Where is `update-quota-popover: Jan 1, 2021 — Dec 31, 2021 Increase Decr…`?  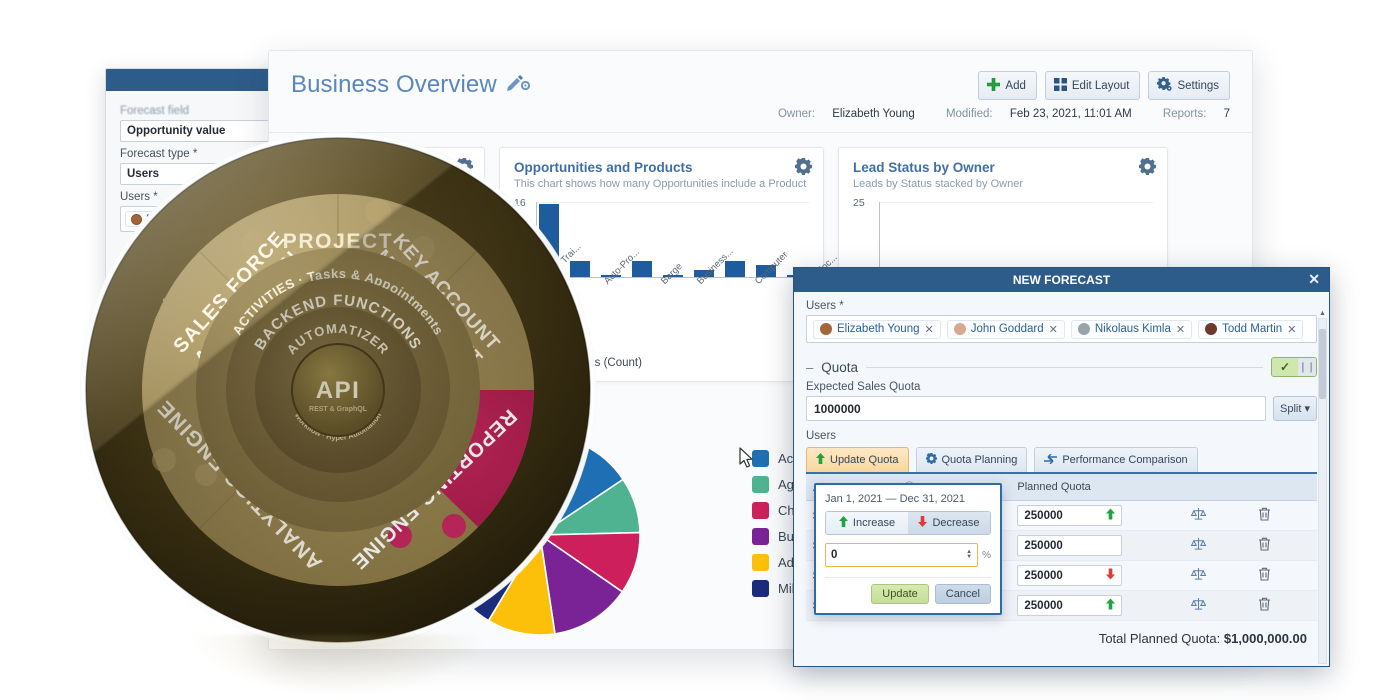
update-quota-popover: Jan 1, 2021 — Dec 31, 2021 Increase Decr… is located at coordinates (908, 549).